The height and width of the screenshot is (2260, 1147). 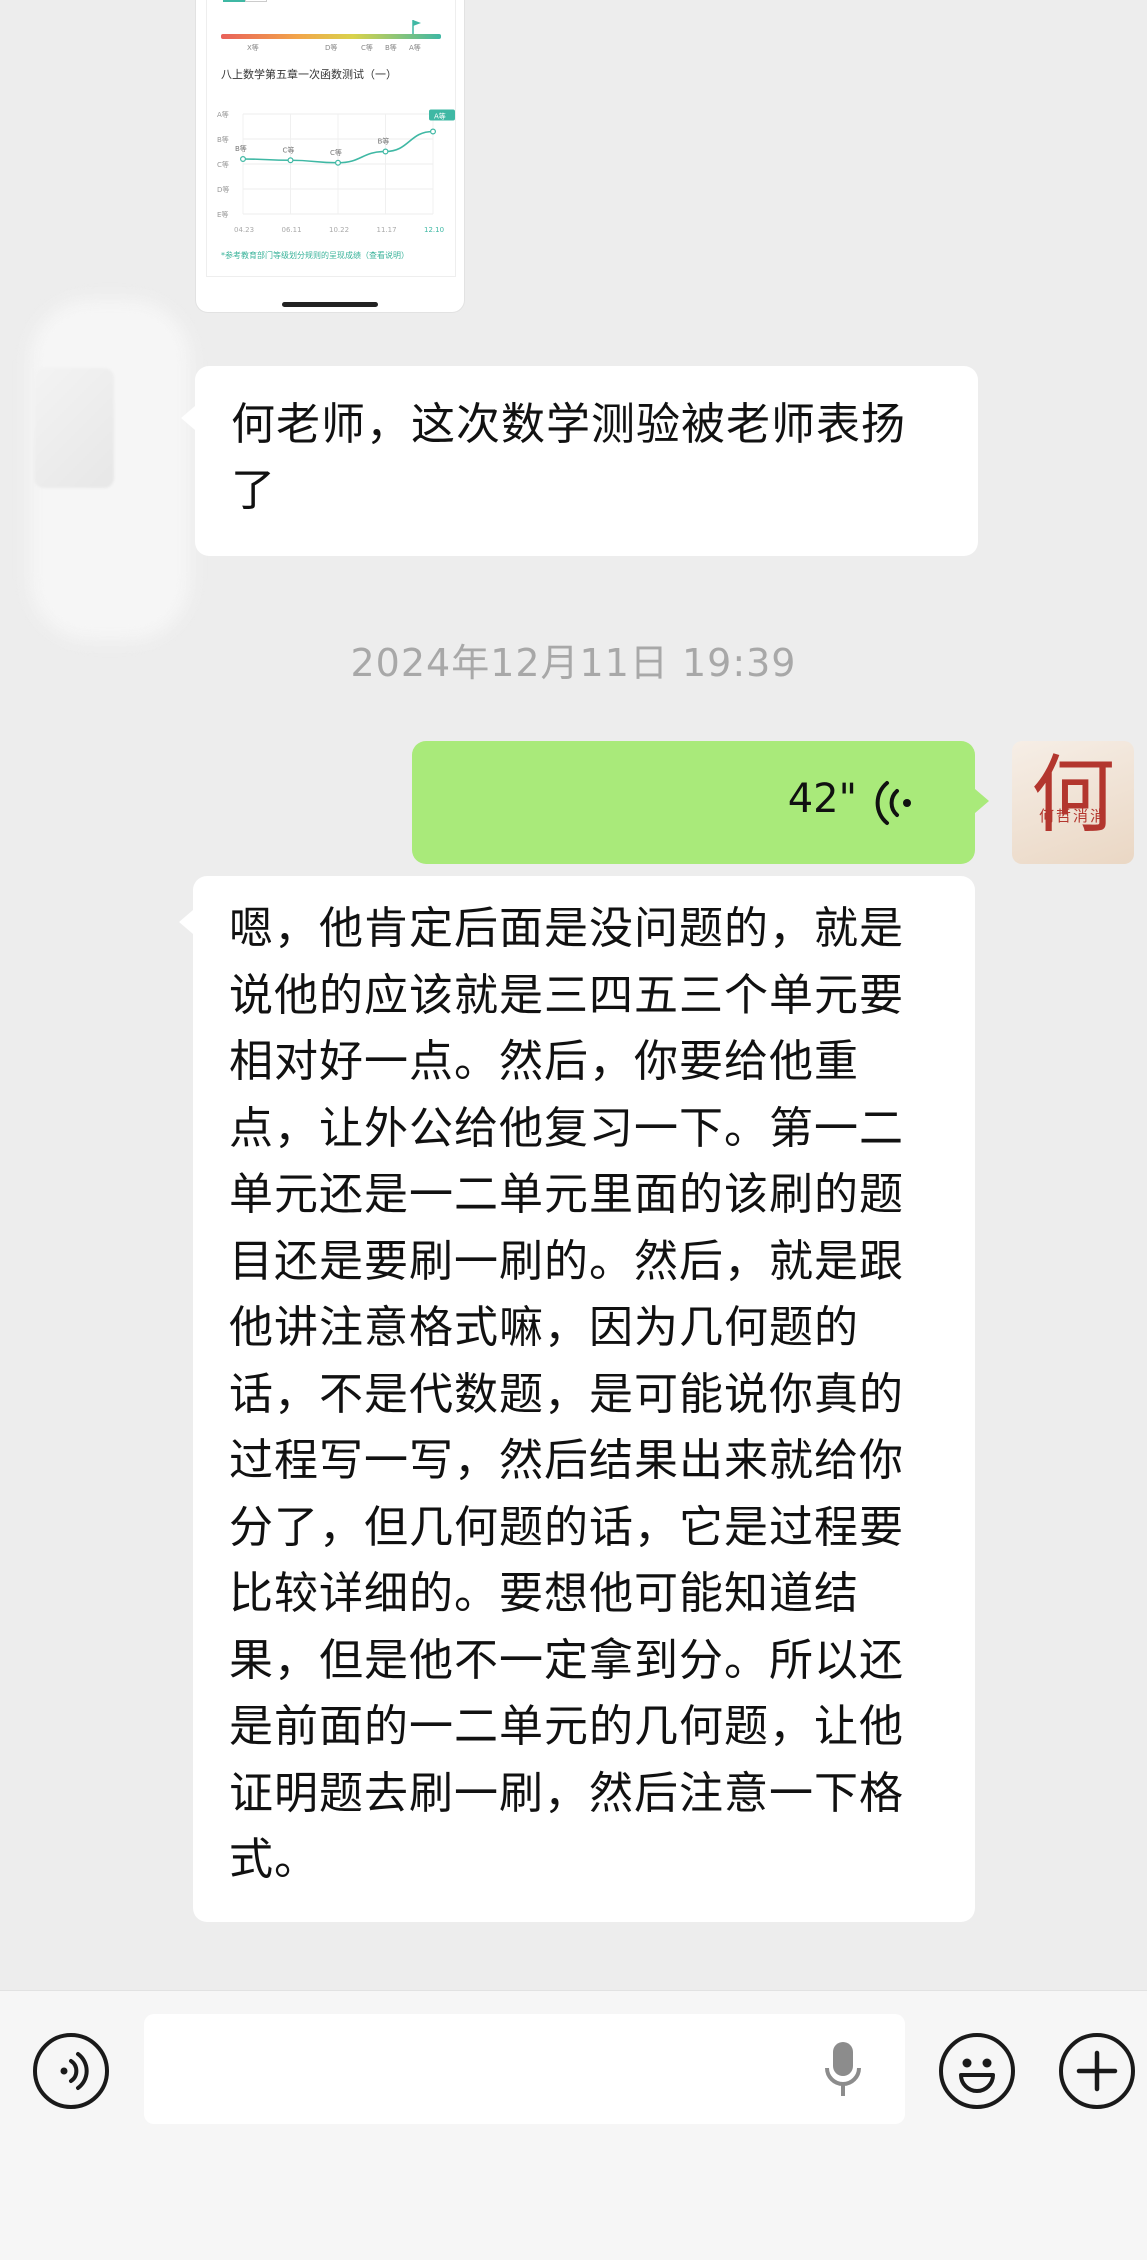 I want to click on grade-scale-bar: X等 D等 C等 B等 A等, so click(x=331, y=36).